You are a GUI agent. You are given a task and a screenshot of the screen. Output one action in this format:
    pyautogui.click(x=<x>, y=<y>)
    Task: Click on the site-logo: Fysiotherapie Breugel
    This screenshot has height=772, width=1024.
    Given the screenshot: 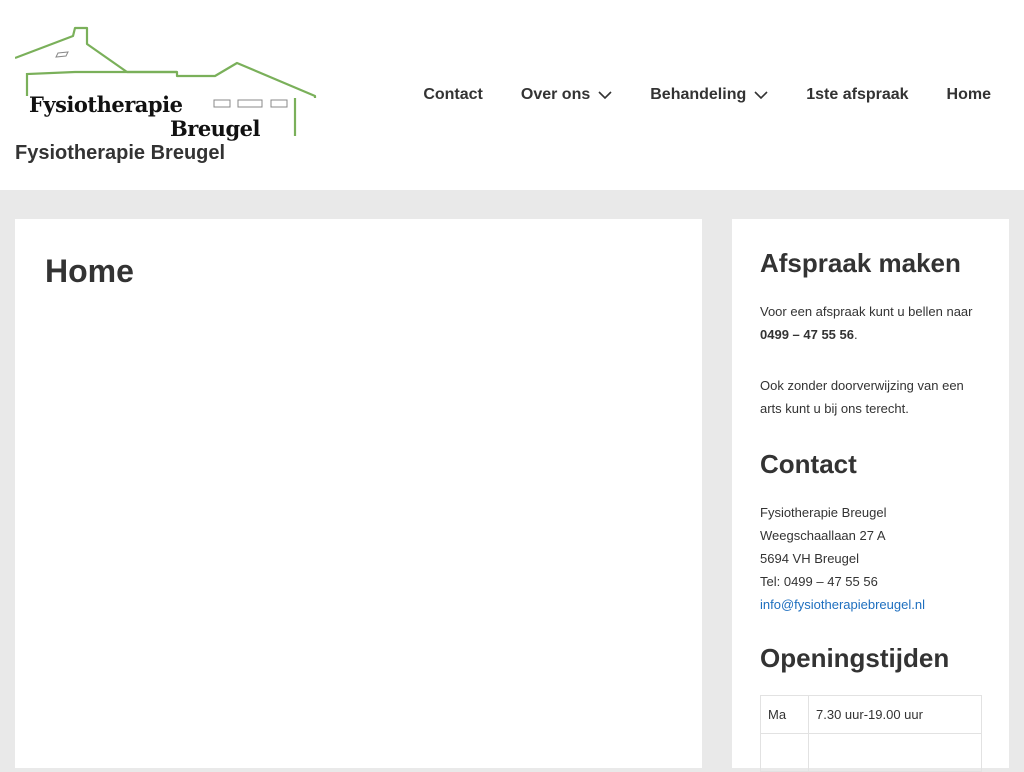 What is the action you would take?
    pyautogui.click(x=166, y=83)
    